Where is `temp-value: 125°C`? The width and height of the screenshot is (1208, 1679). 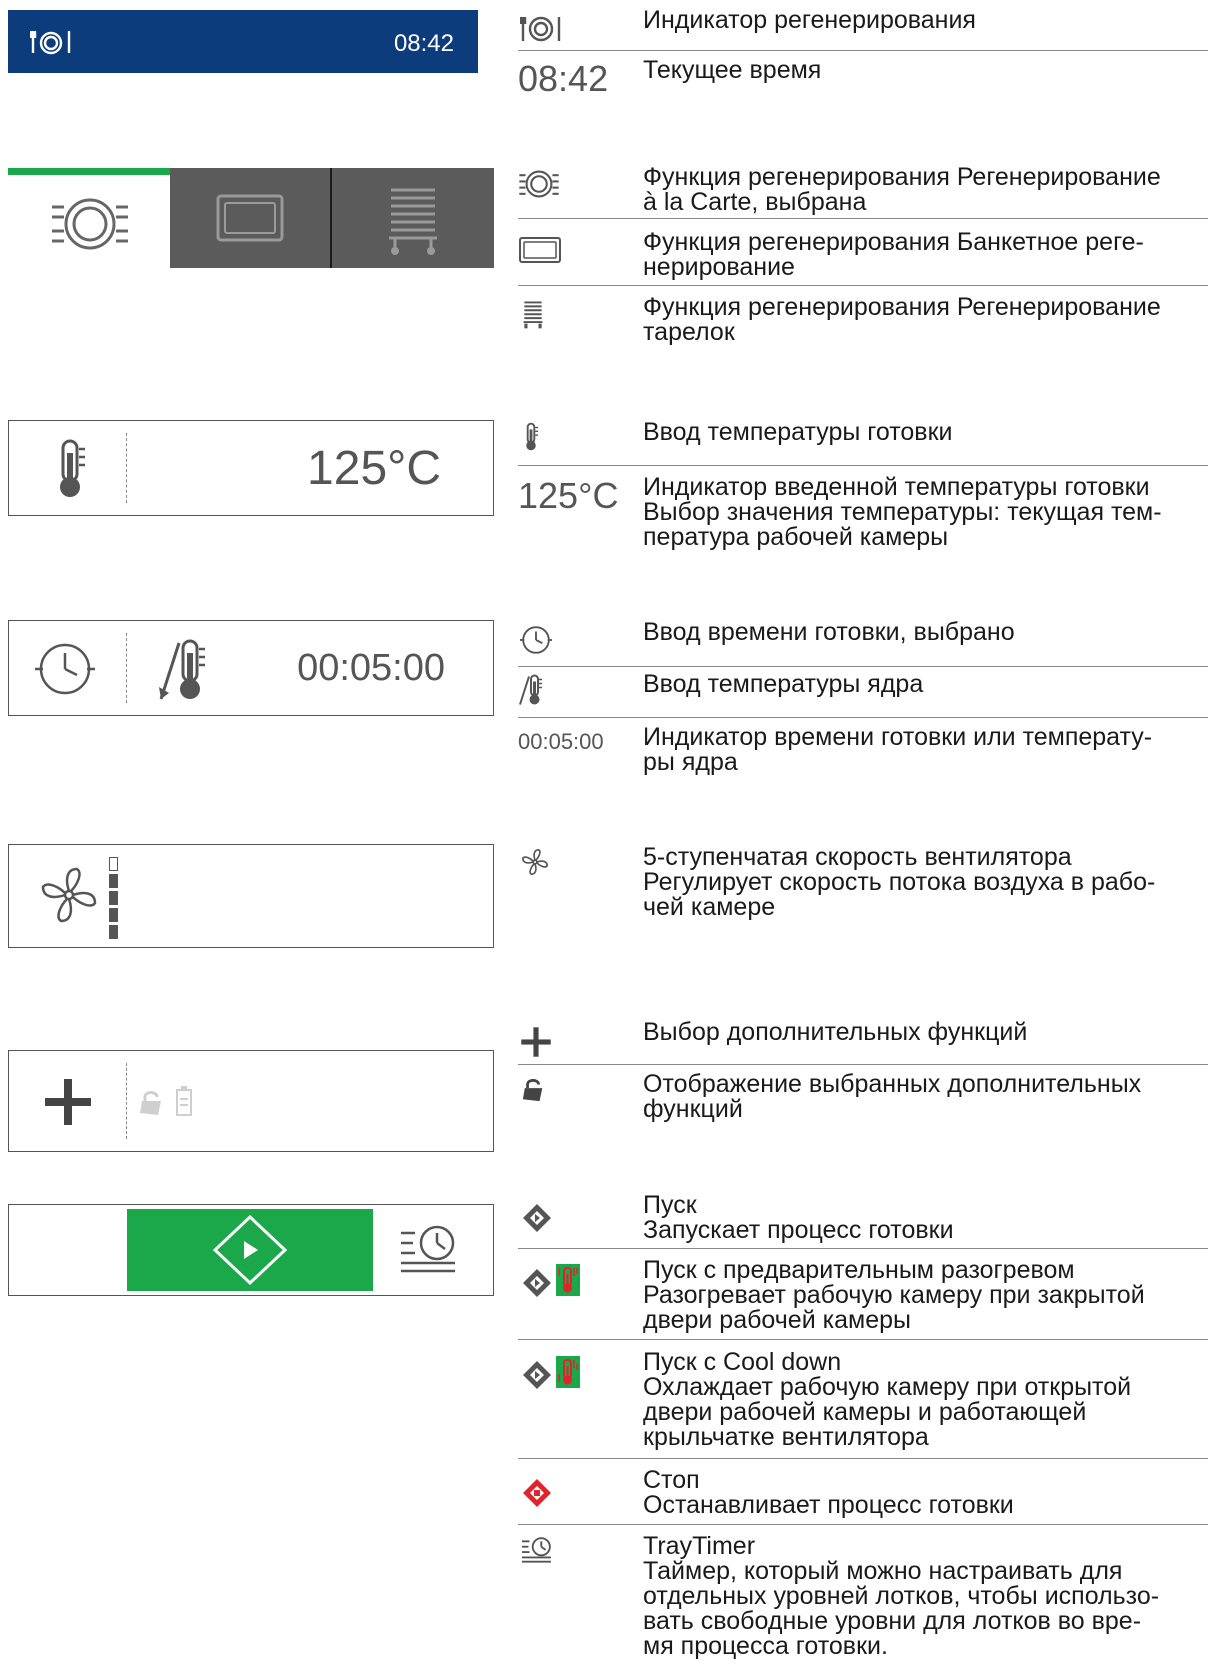 temp-value: 125°C is located at coordinates (374, 468).